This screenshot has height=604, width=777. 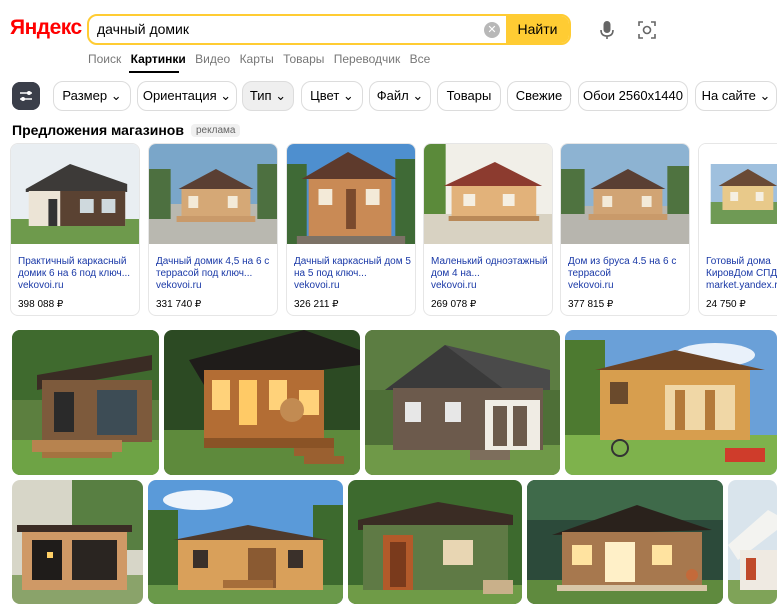 I want to click on filter-settings-icon, so click(x=26, y=96).